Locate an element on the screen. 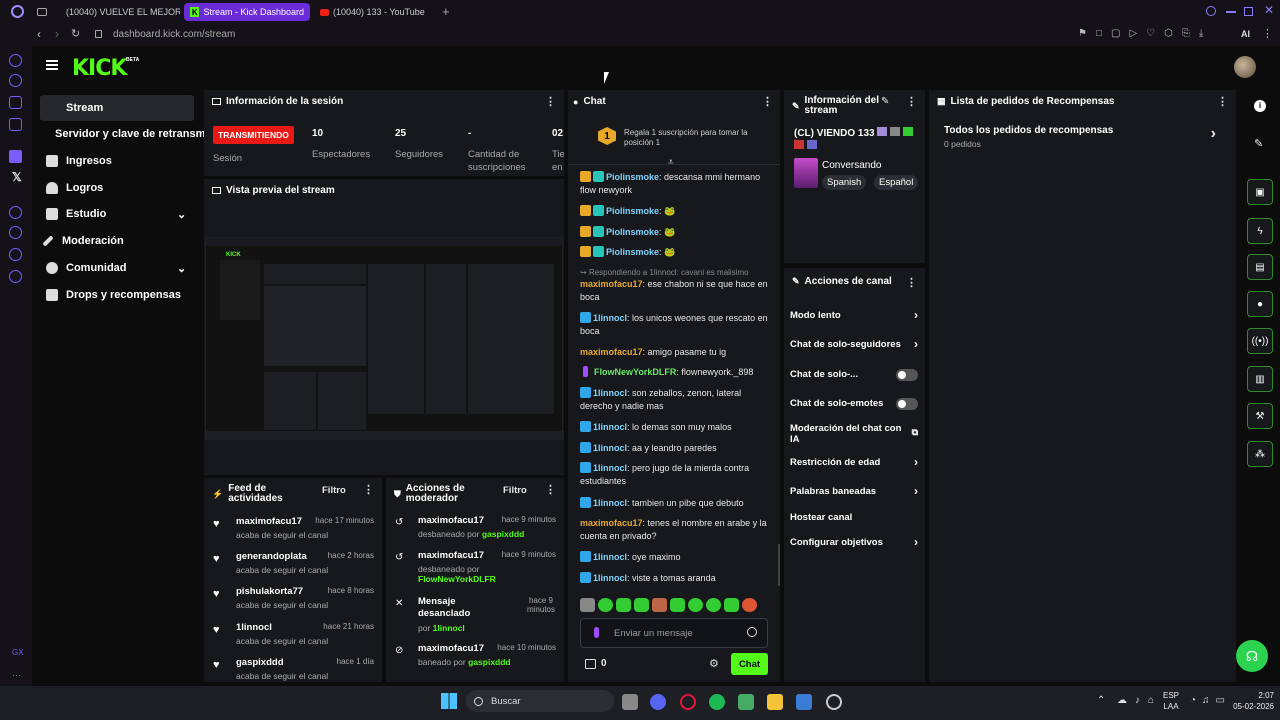 This screenshot has height=720, width=1280. aria-icon is located at coordinates (15, 60).